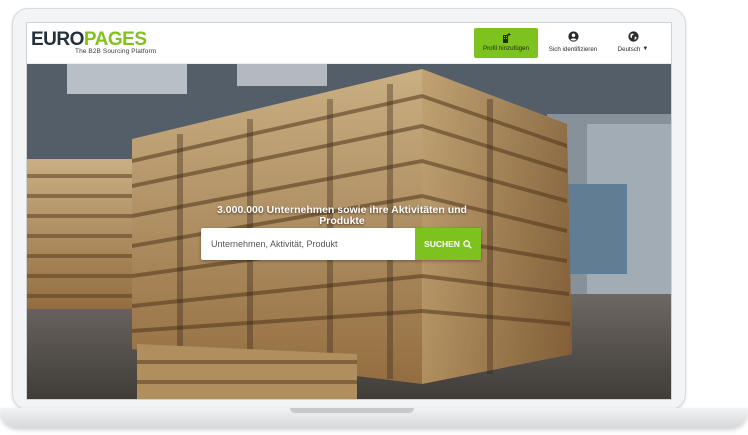 The image size is (748, 435). Describe the element at coordinates (645, 49) in the screenshot. I see `caret-down-icon: ▼` at that location.